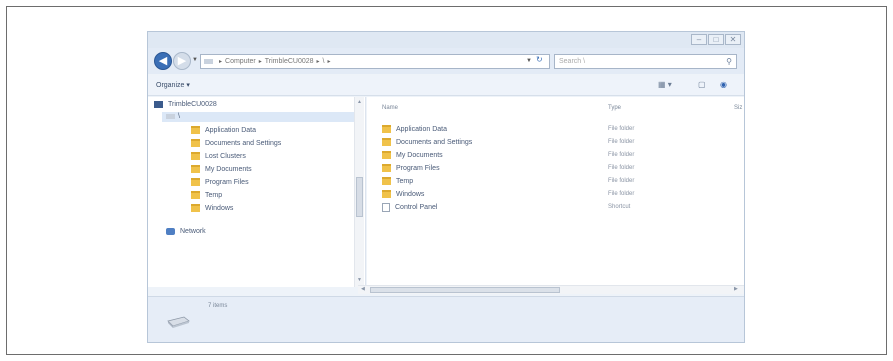 The height and width of the screenshot is (361, 893). Describe the element at coordinates (723, 84) in the screenshot. I see `help-icon: ◉` at that location.